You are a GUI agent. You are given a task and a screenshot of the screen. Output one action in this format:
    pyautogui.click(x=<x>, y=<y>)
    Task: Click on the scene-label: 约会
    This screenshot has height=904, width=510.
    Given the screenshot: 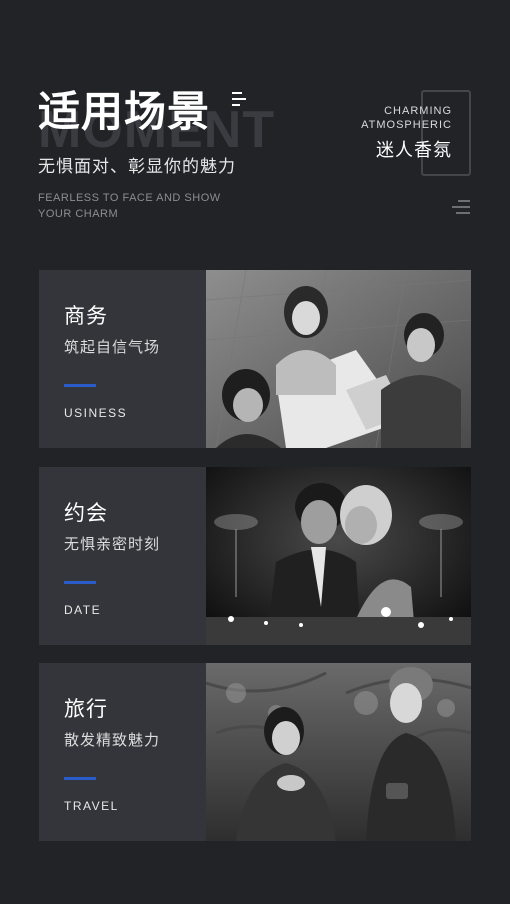 What is the action you would take?
    pyautogui.click(x=86, y=513)
    